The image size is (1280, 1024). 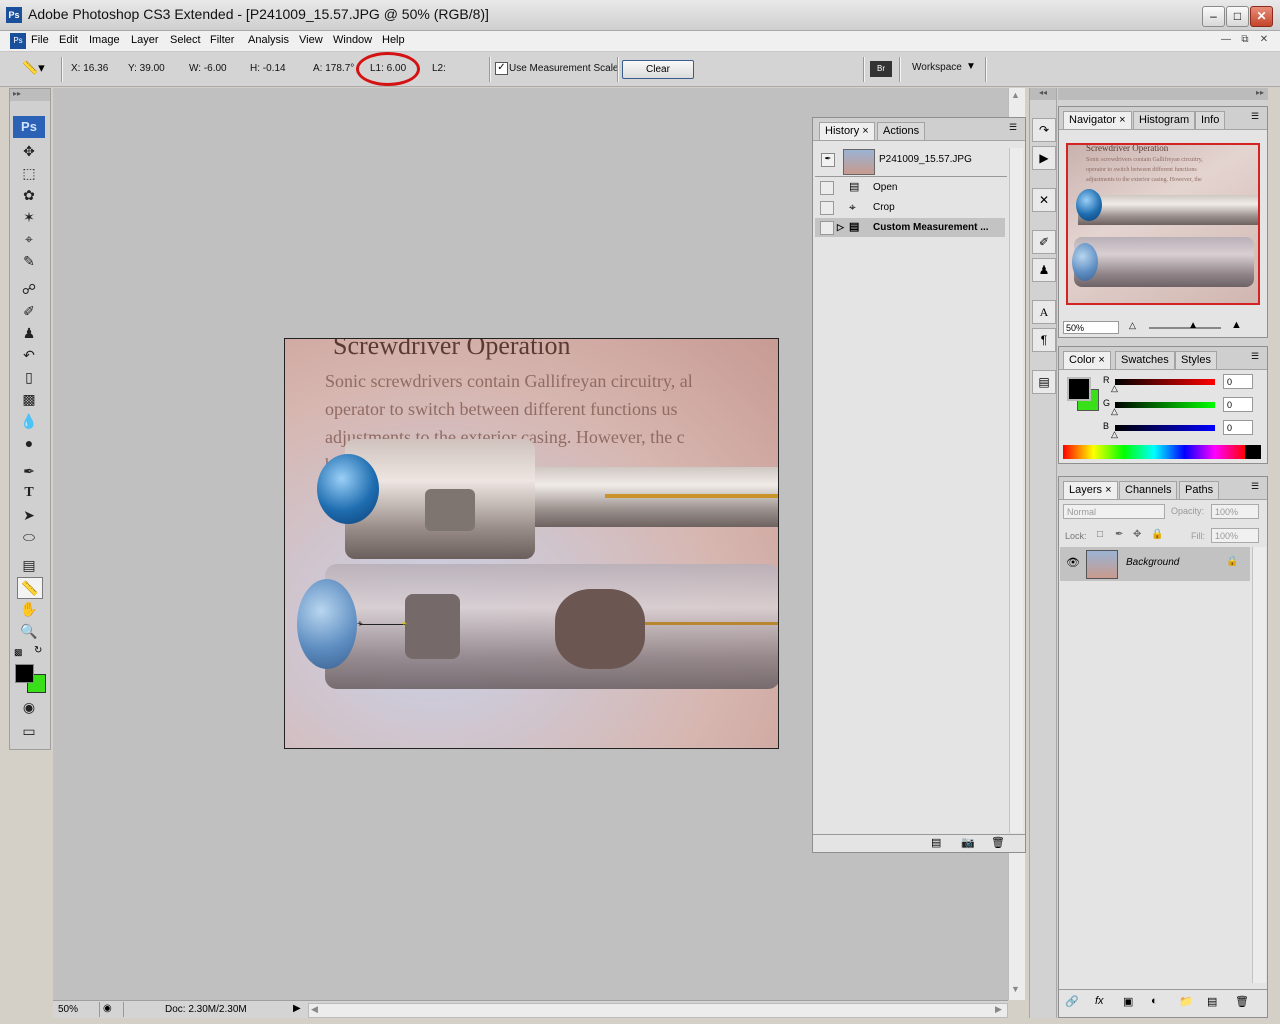 I want to click on tool-presets-dock-icon: ✕, so click(x=1044, y=200).